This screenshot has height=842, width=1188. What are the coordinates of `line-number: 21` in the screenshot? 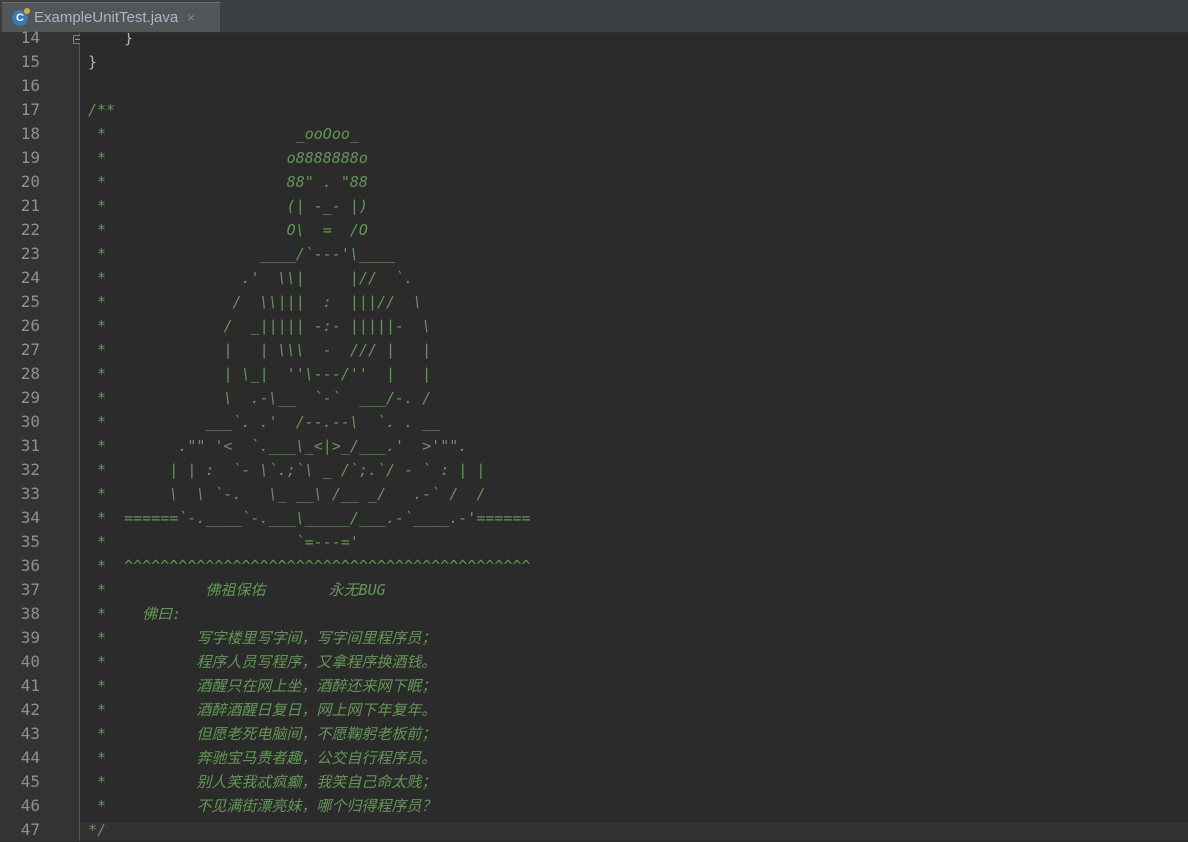 It's located at (30, 205).